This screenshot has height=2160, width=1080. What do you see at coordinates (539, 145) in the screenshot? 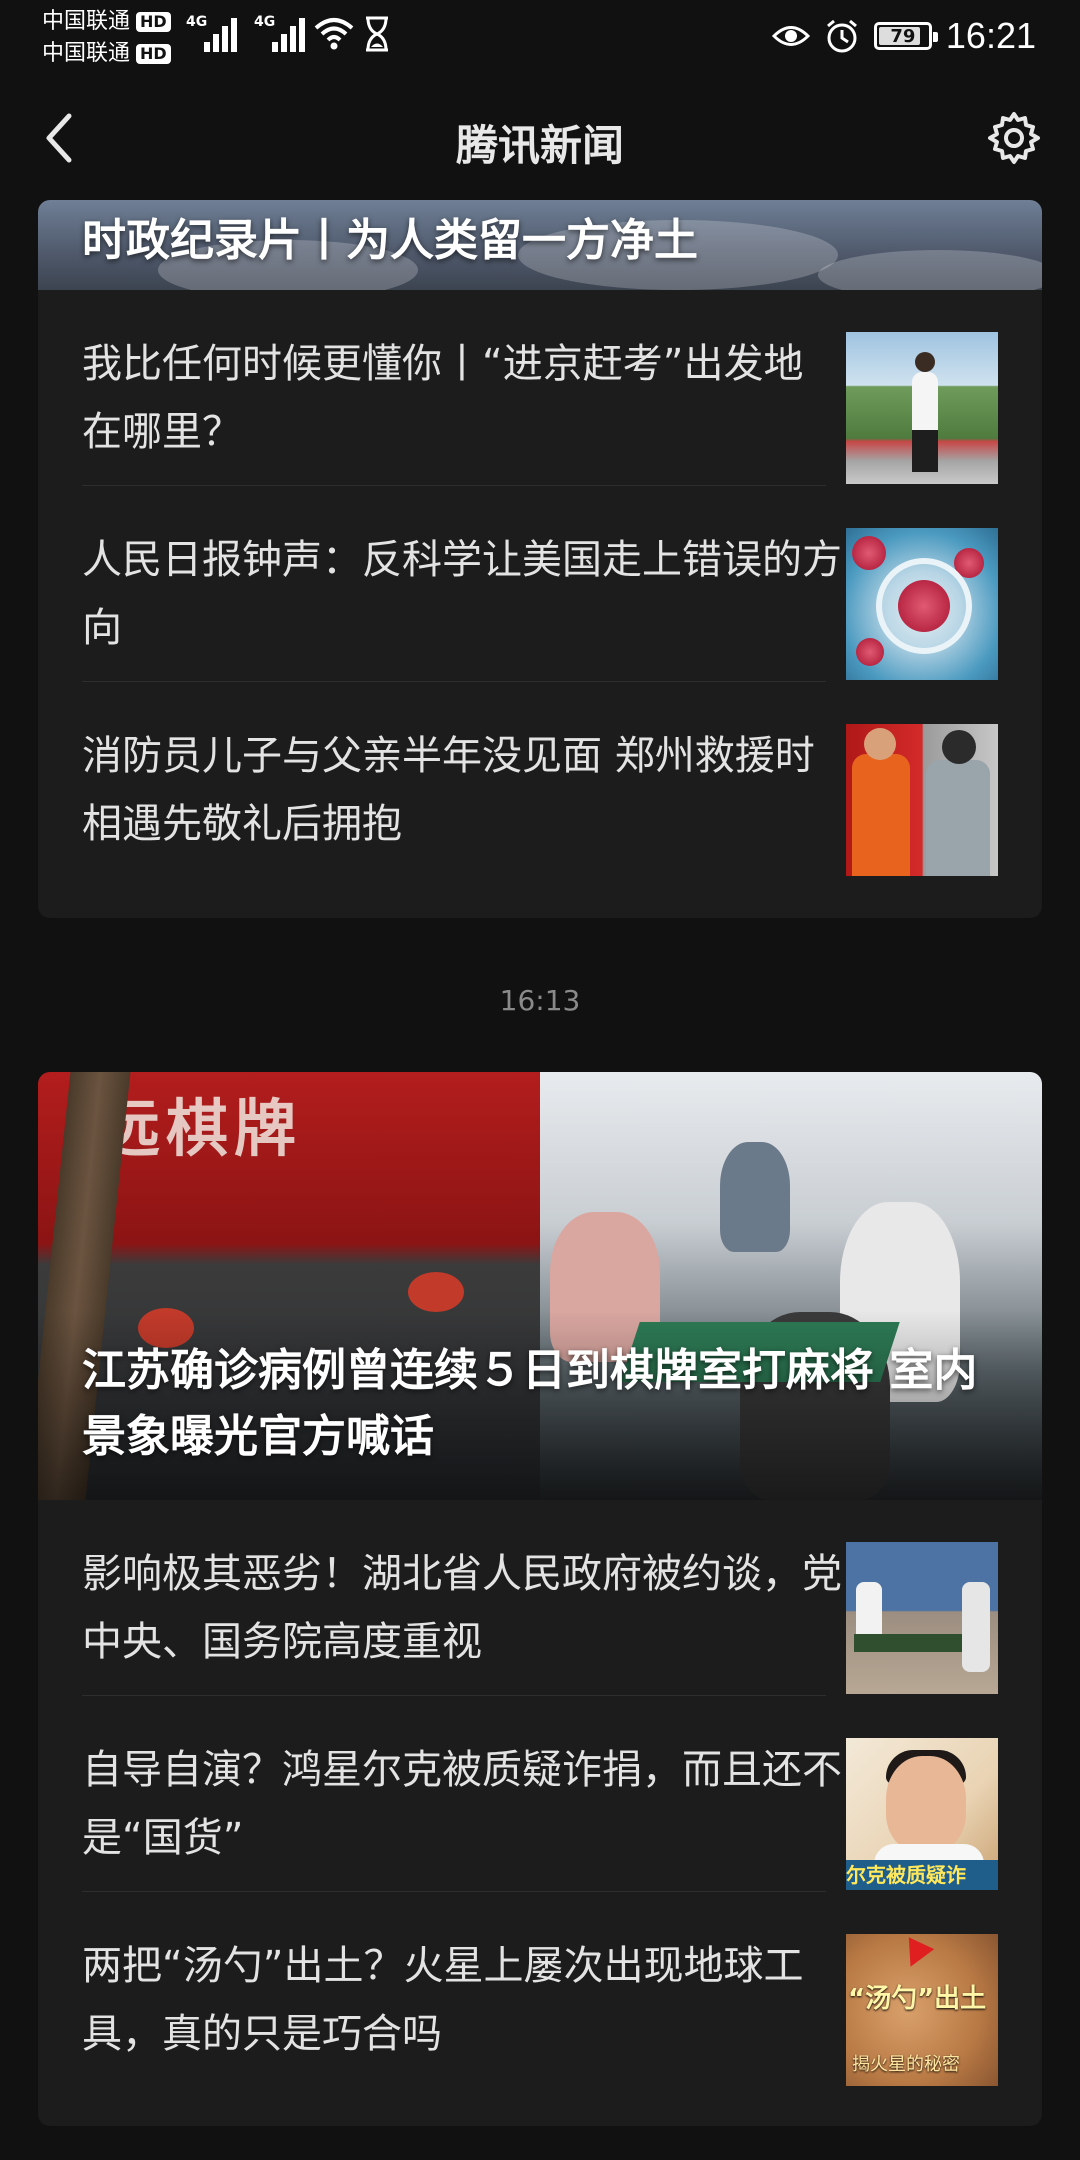
I see `page-title: 腾讯新闻` at bounding box center [539, 145].